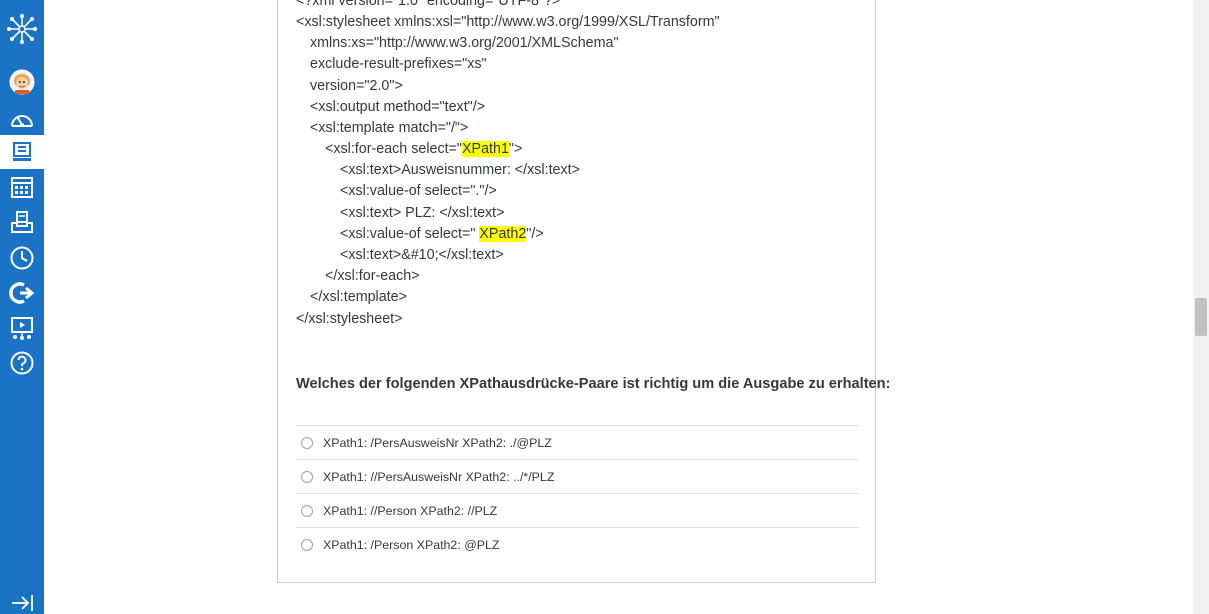 The width and height of the screenshot is (1209, 614). What do you see at coordinates (372, 276) in the screenshot?
I see `code-line: </xsl:for-each>` at bounding box center [372, 276].